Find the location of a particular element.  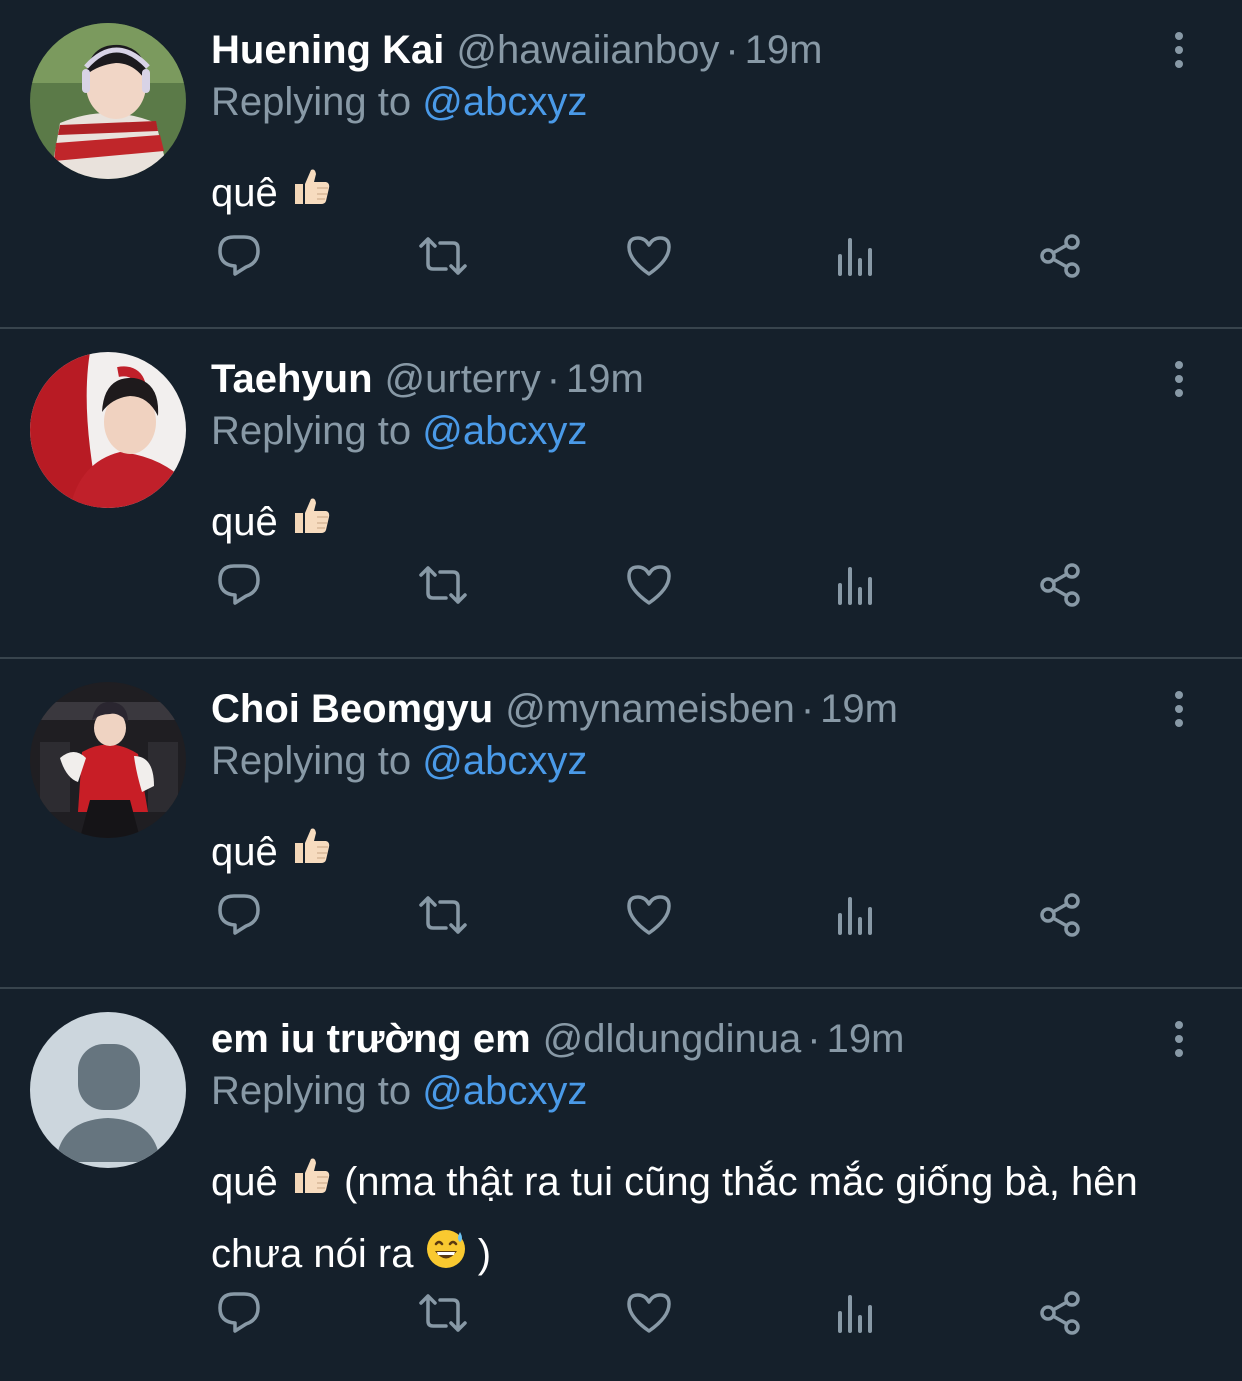

tweet-header: em iu trường em @dldungdinua · 19m is located at coordinates (557, 1039).